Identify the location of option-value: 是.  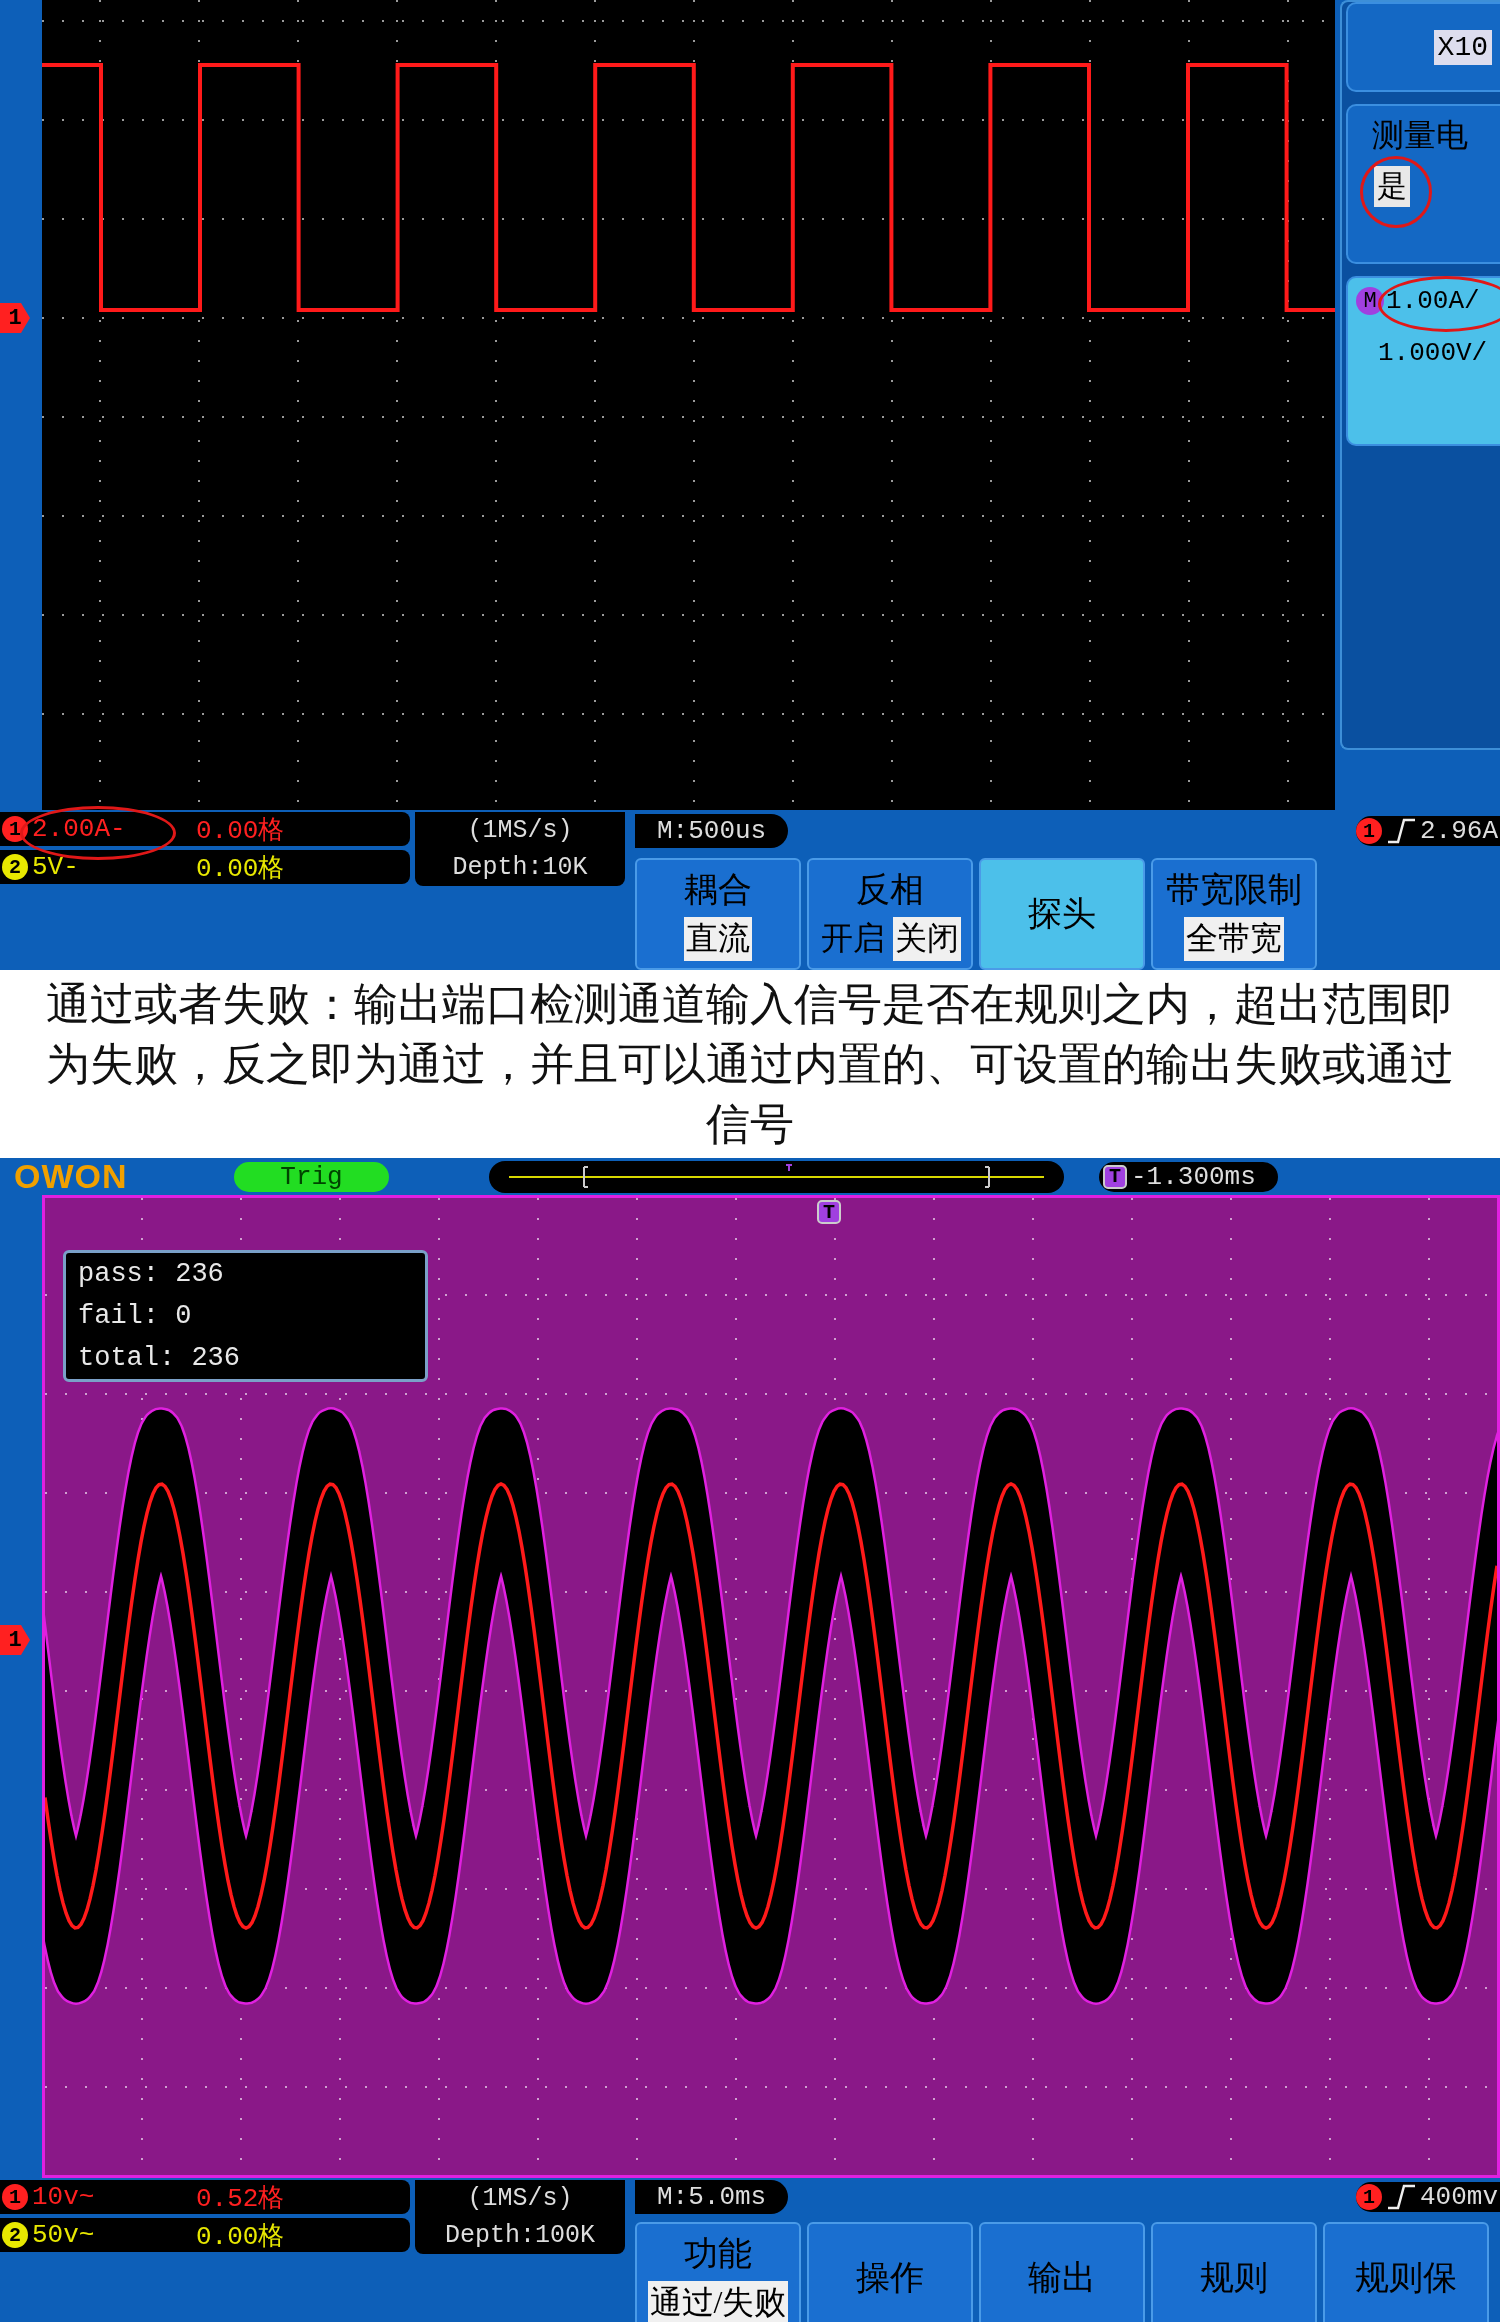
(1392, 186).